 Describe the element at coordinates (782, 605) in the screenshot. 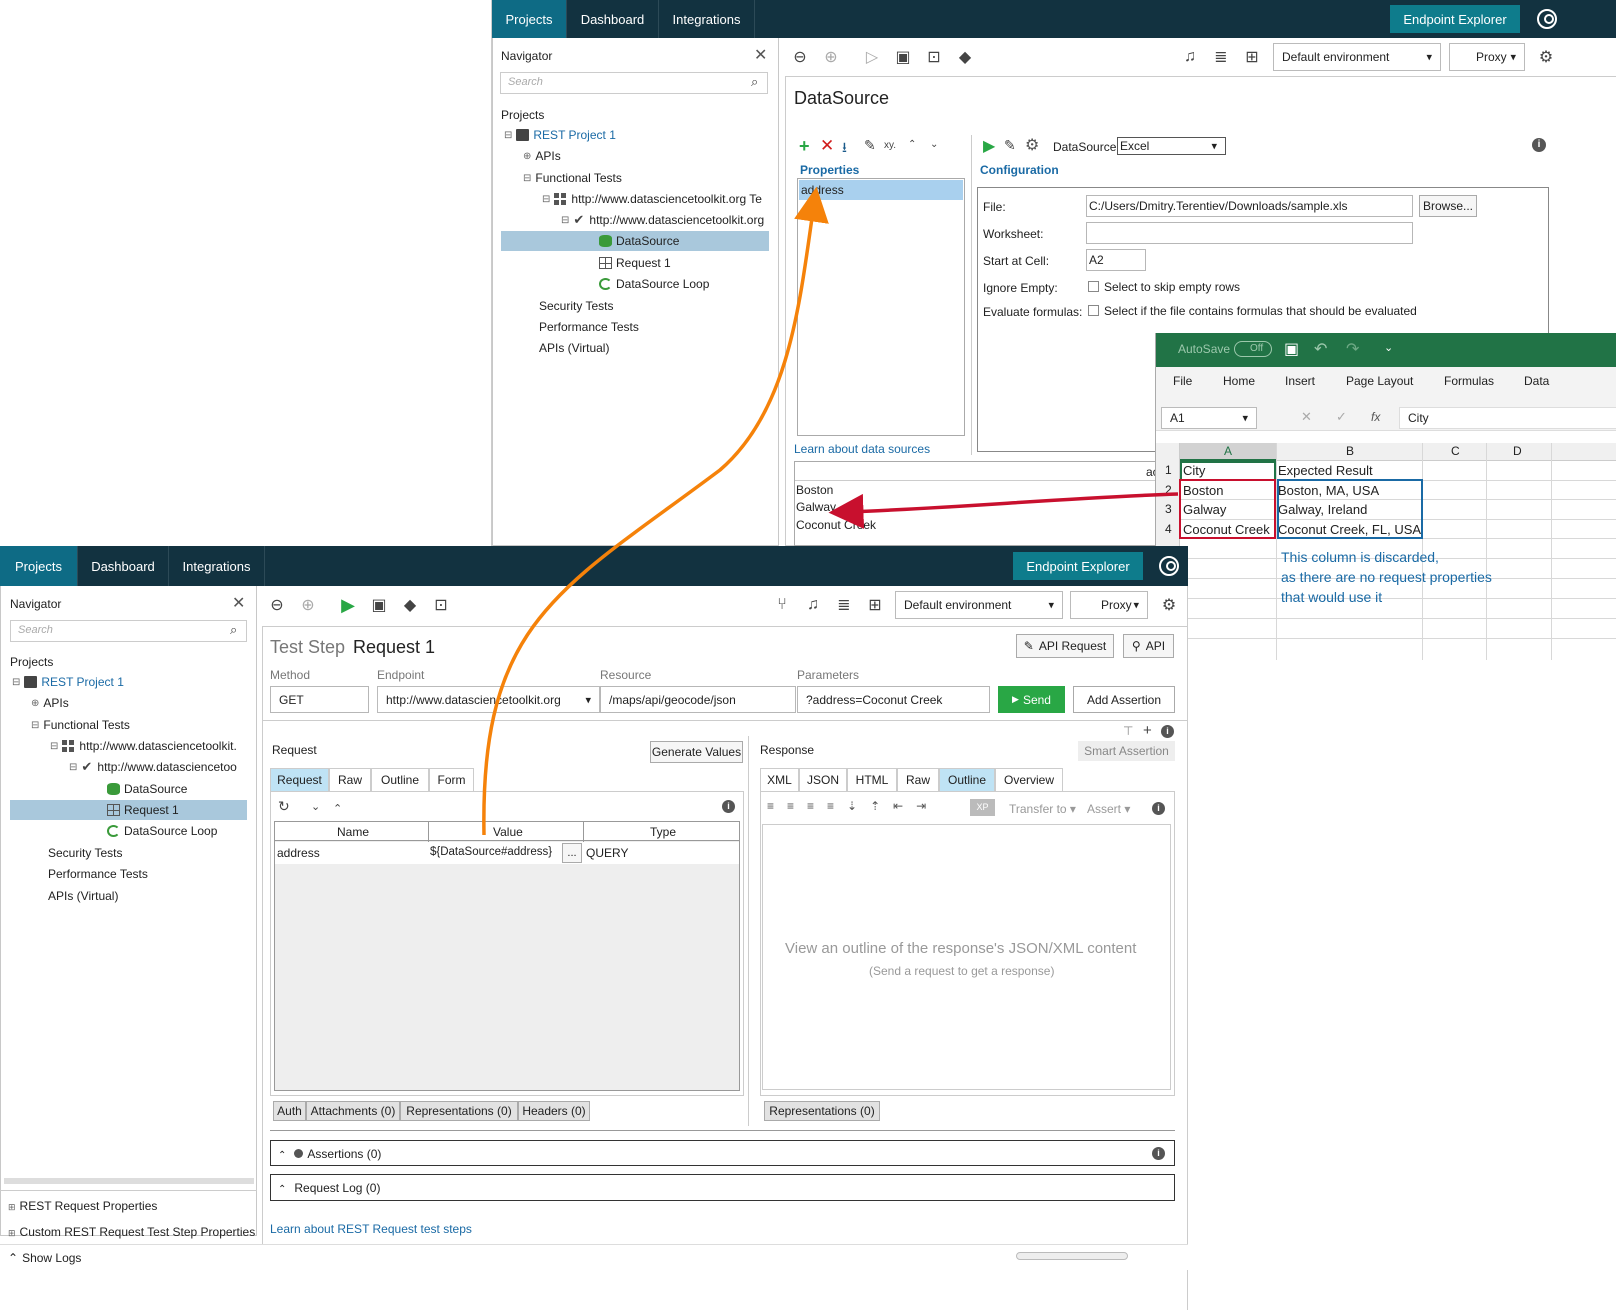

I see `branch-icon: ⑂` at that location.